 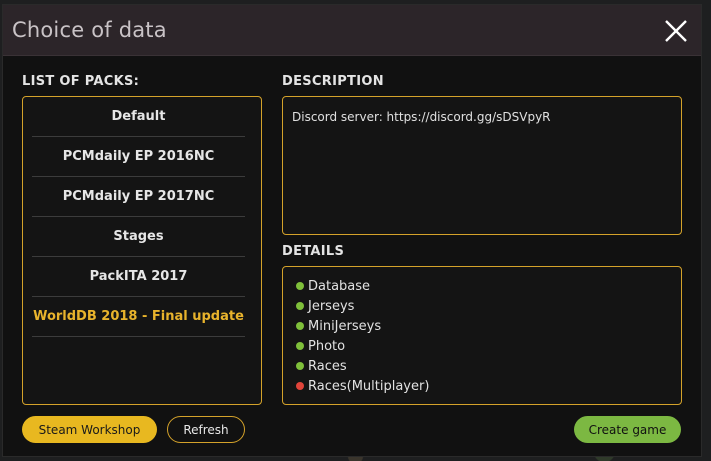 I want to click on pack-item-stages: Stages, so click(x=138, y=237).